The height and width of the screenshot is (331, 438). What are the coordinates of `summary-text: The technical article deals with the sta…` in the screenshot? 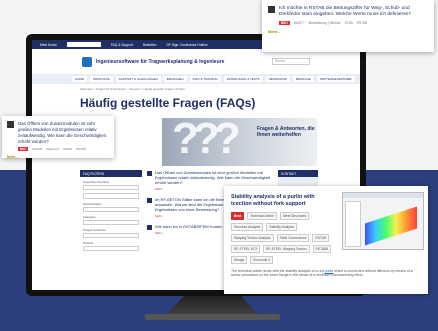 It's located at (277, 270).